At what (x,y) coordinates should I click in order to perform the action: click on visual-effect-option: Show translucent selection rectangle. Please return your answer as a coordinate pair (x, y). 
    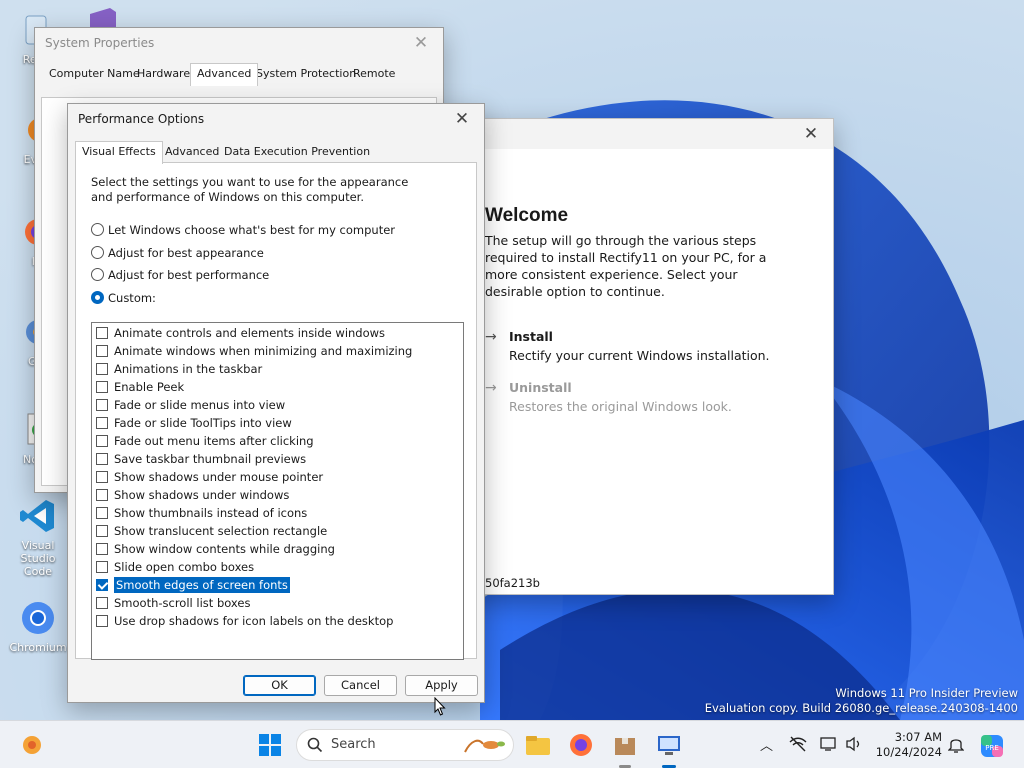
    Looking at the image, I should click on (211, 531).